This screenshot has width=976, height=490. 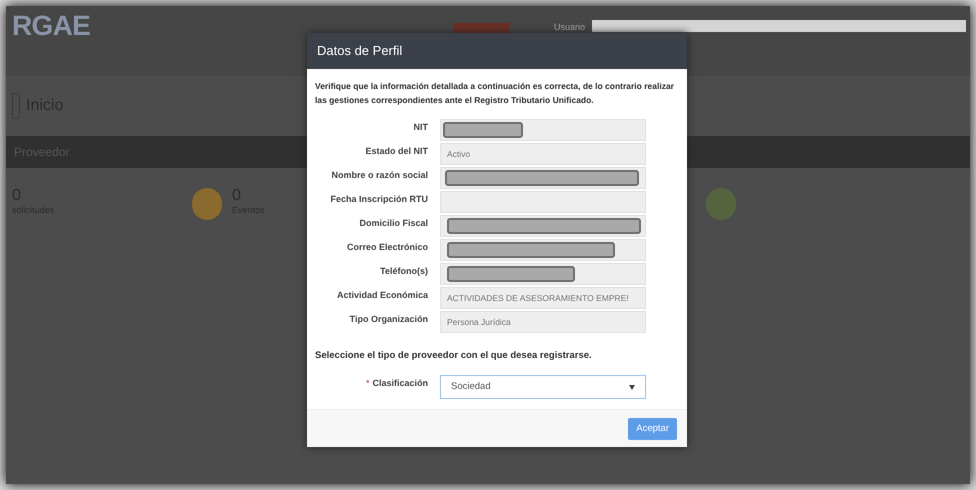 I want to click on field-label: Fecha Inscripción RTU, so click(x=378, y=199).